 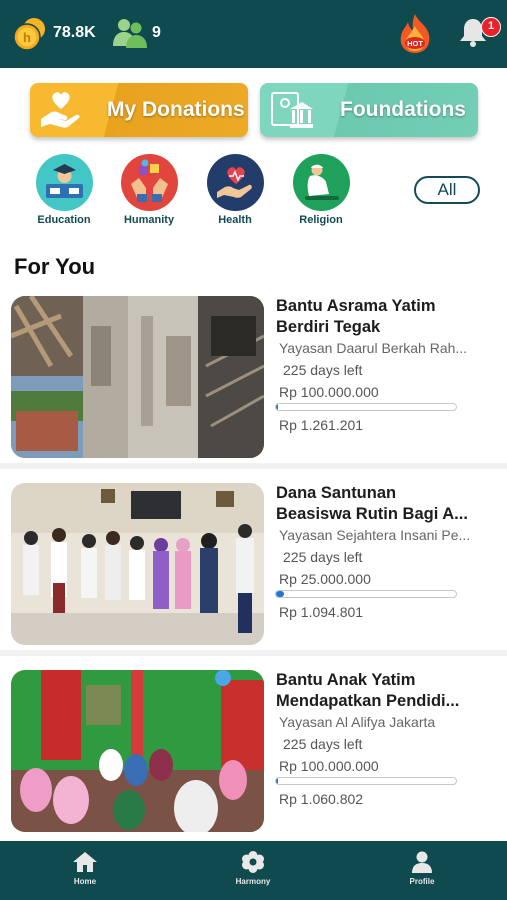 What do you see at coordinates (422, 862) in the screenshot?
I see `person-icon` at bounding box center [422, 862].